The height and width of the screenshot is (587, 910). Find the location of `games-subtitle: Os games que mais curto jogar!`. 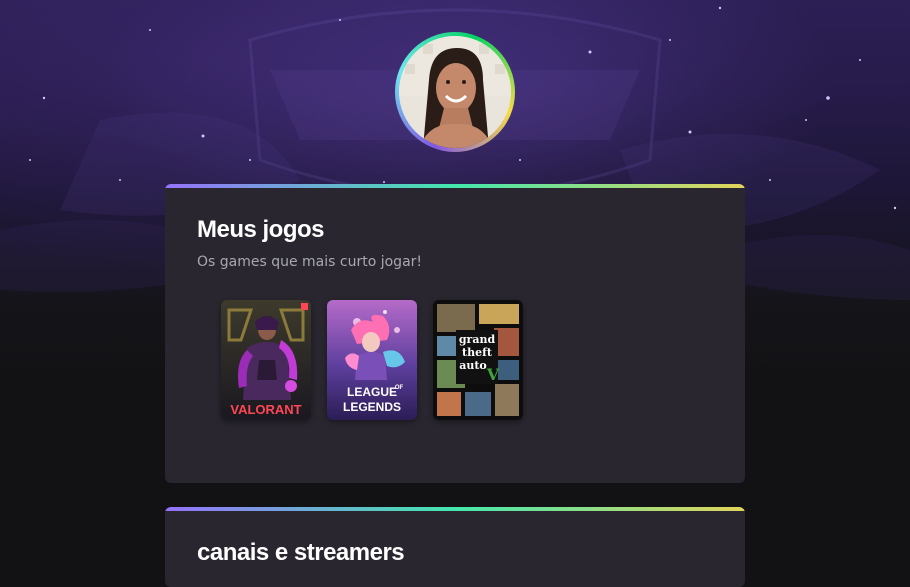

games-subtitle: Os games que mais curto jogar! is located at coordinates (310, 262).